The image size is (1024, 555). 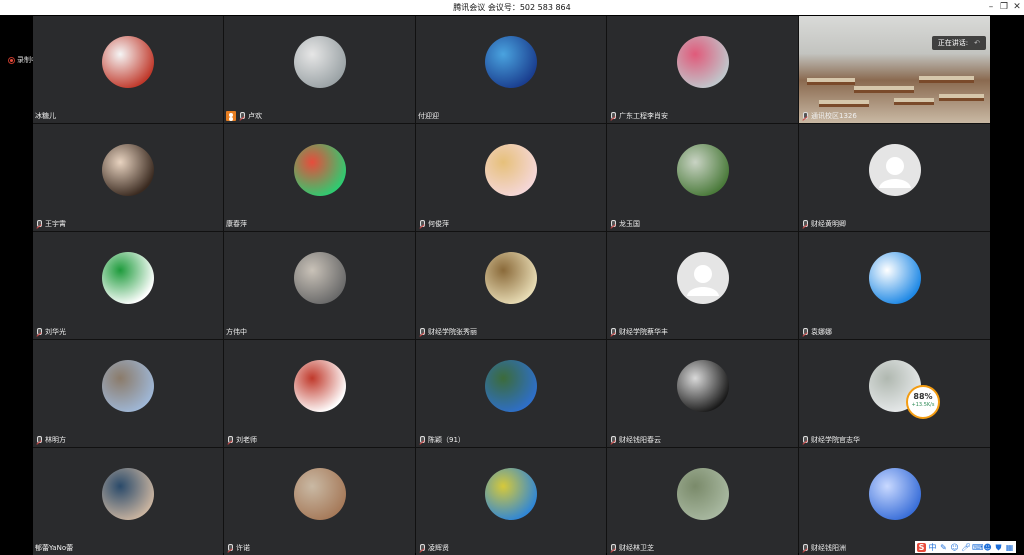 I want to click on participant-name: 付迎迎, so click(x=428, y=116).